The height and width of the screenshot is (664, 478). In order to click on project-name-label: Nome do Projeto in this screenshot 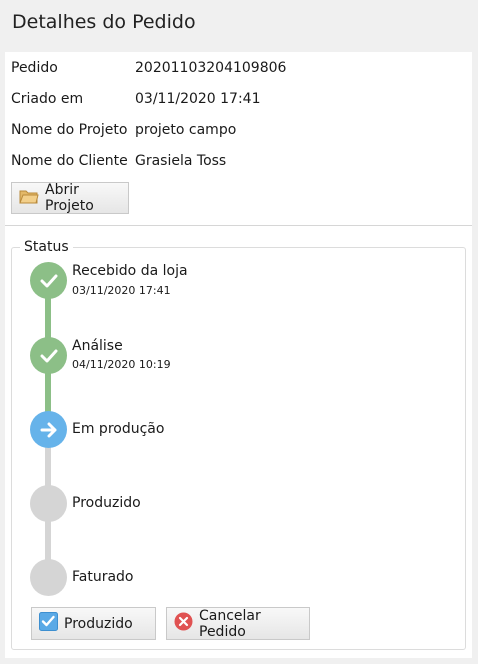, I will do `click(69, 130)`.